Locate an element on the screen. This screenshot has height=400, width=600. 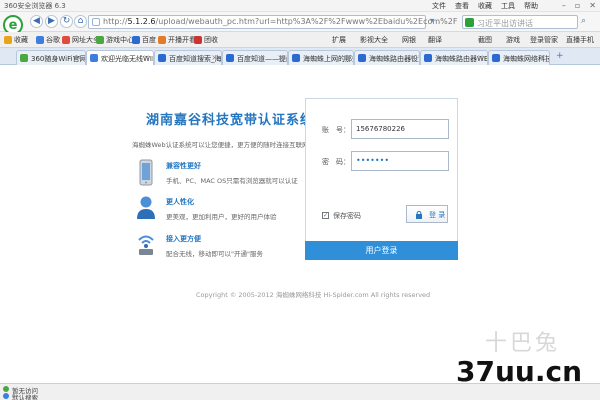
baidu-icon is located at coordinates (136, 40).